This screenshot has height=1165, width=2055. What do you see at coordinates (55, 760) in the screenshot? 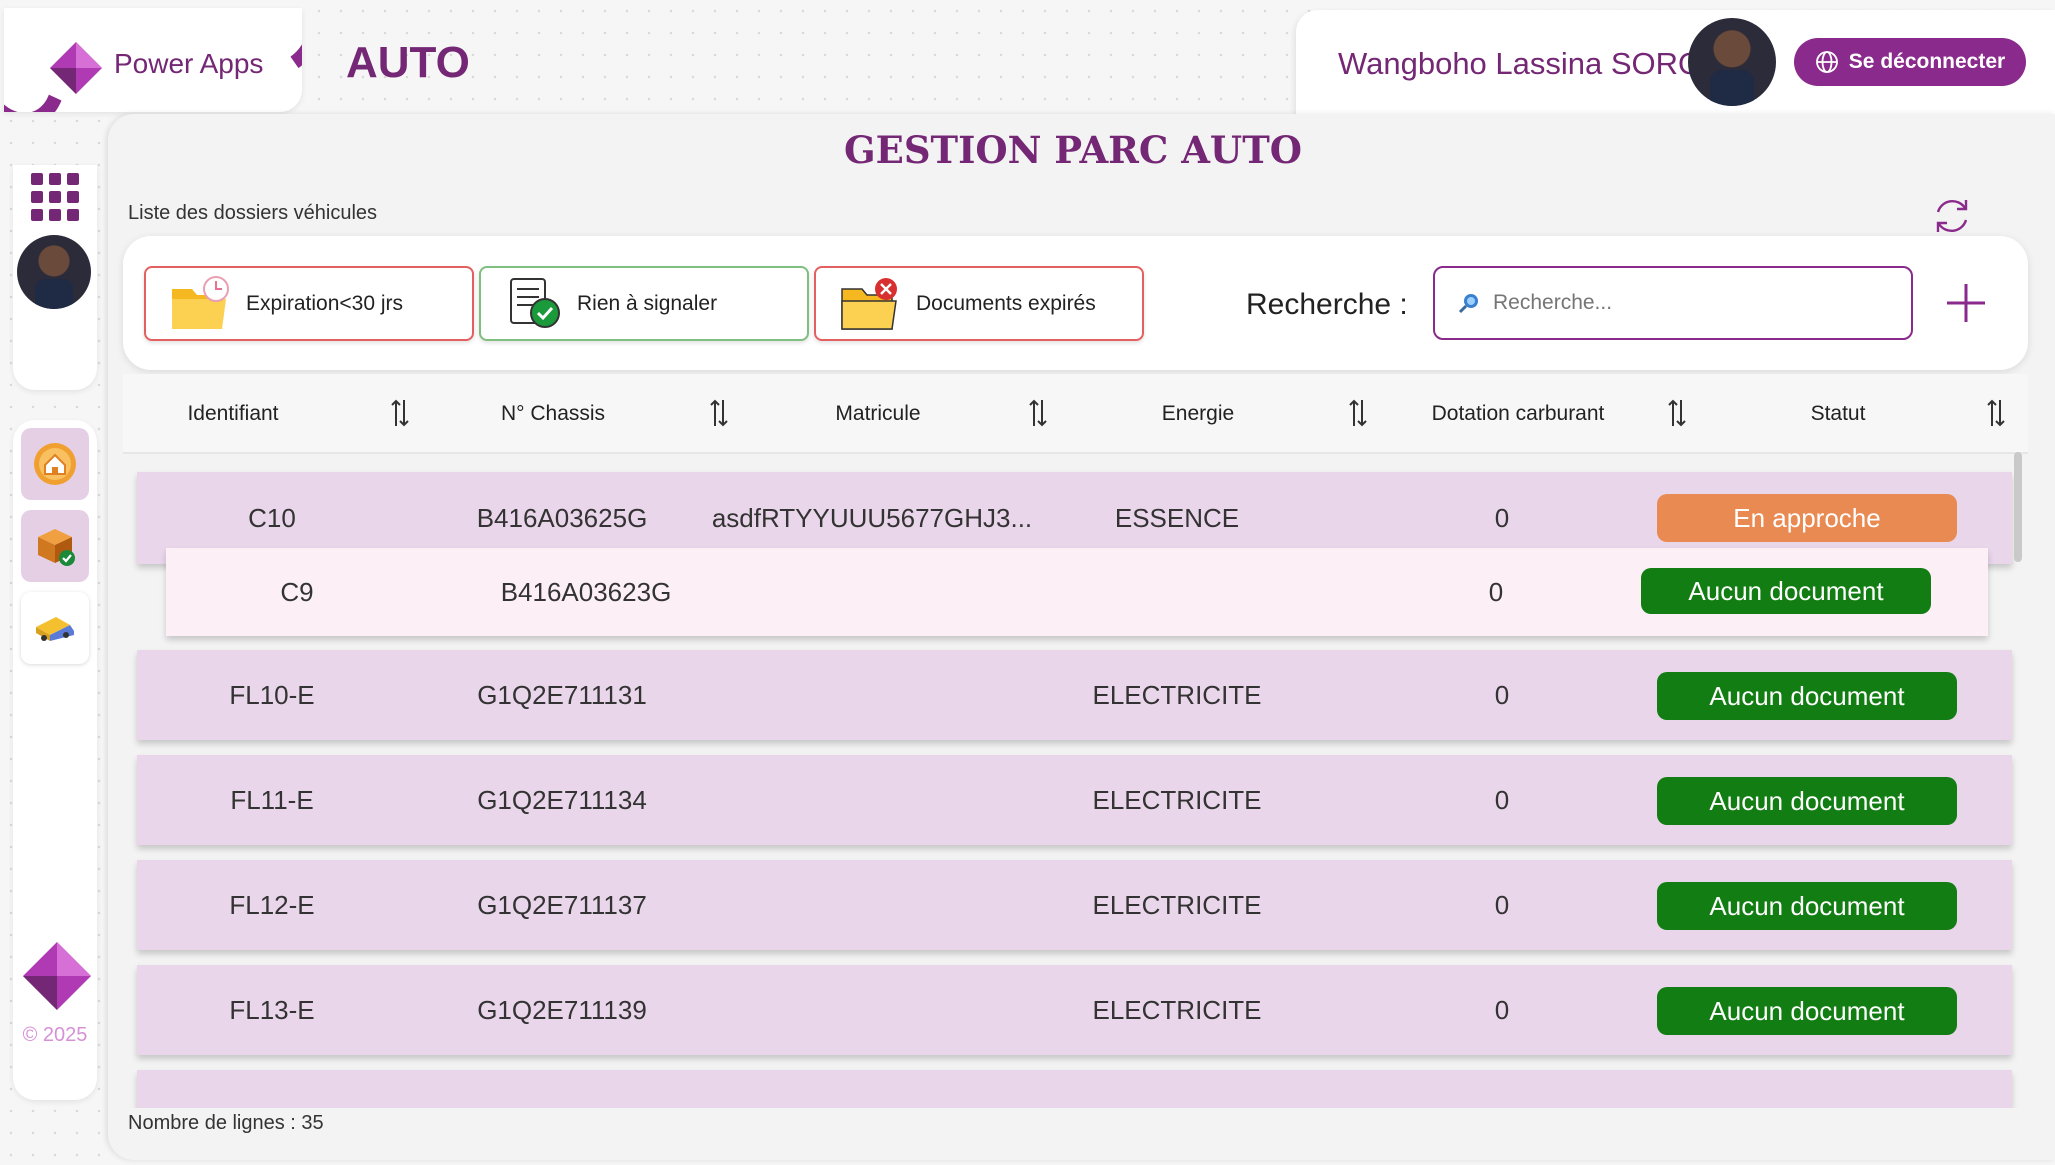
I see `sidebar-nav: © 2025` at bounding box center [55, 760].